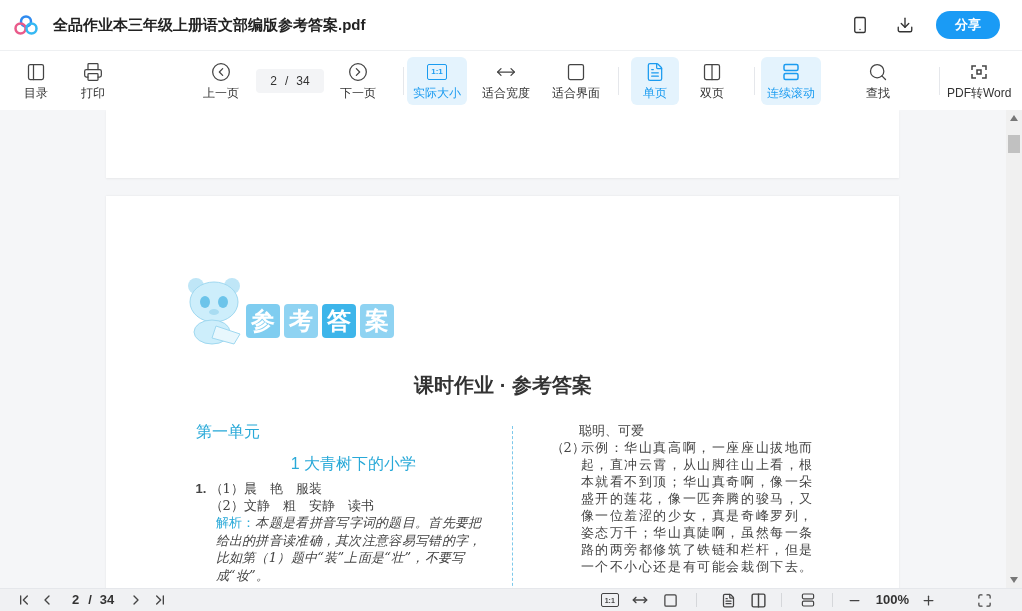 Image resolution: width=1022 pixels, height=611 pixels. What do you see at coordinates (221, 71) in the screenshot?
I see `left-circle-icon` at bounding box center [221, 71].